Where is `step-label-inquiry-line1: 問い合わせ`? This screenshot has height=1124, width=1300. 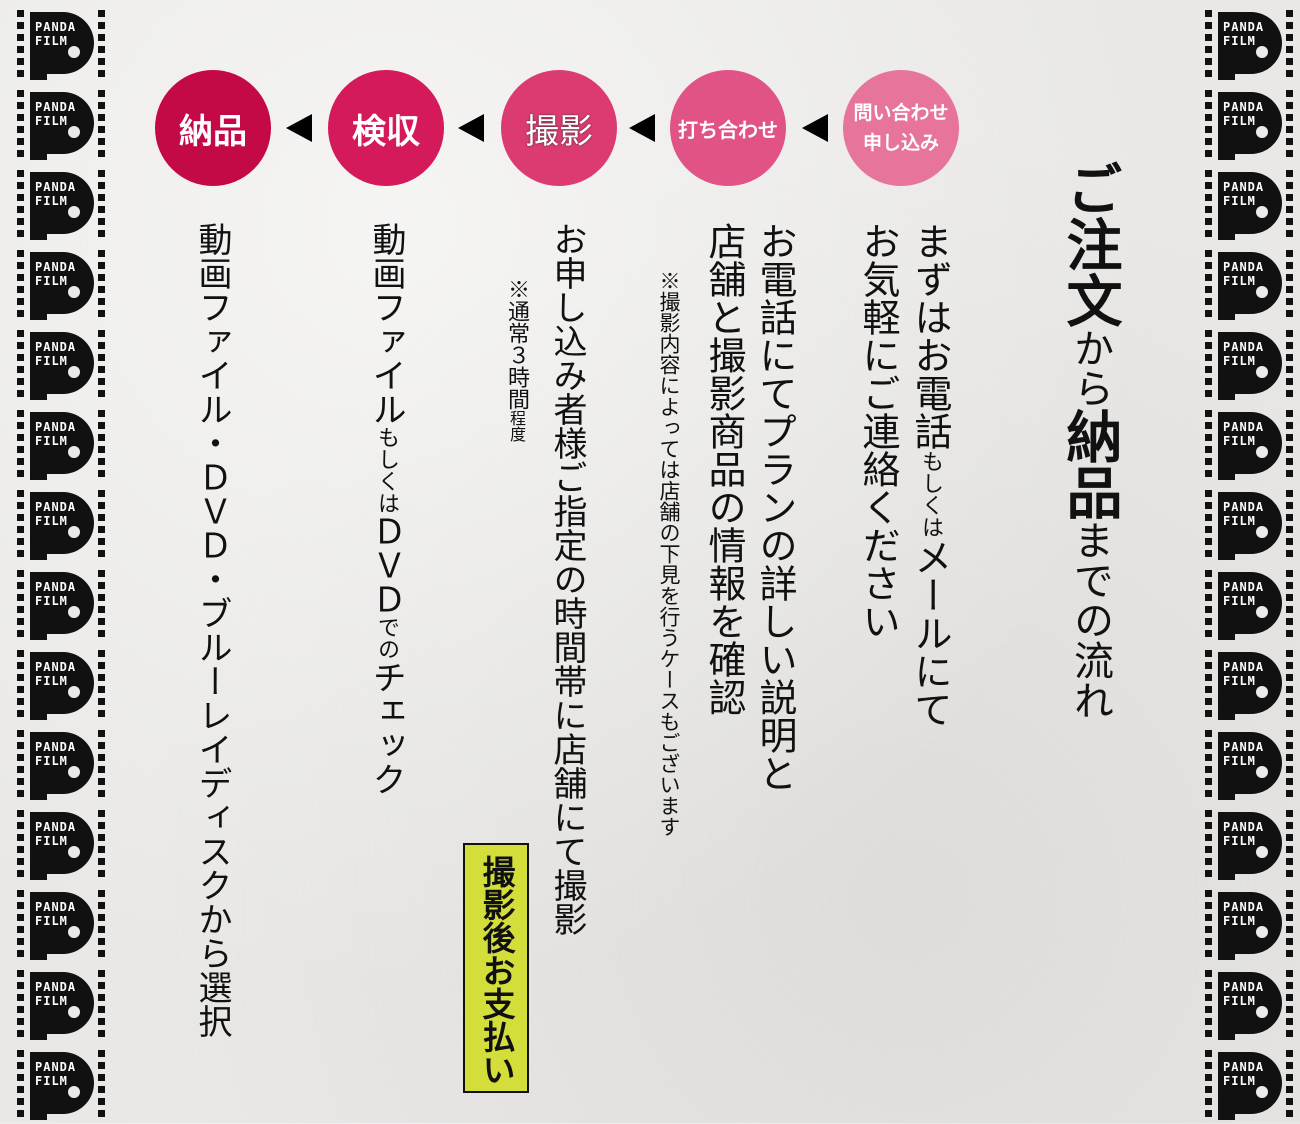
step-label-inquiry-line1: 問い合わせ is located at coordinates (901, 113).